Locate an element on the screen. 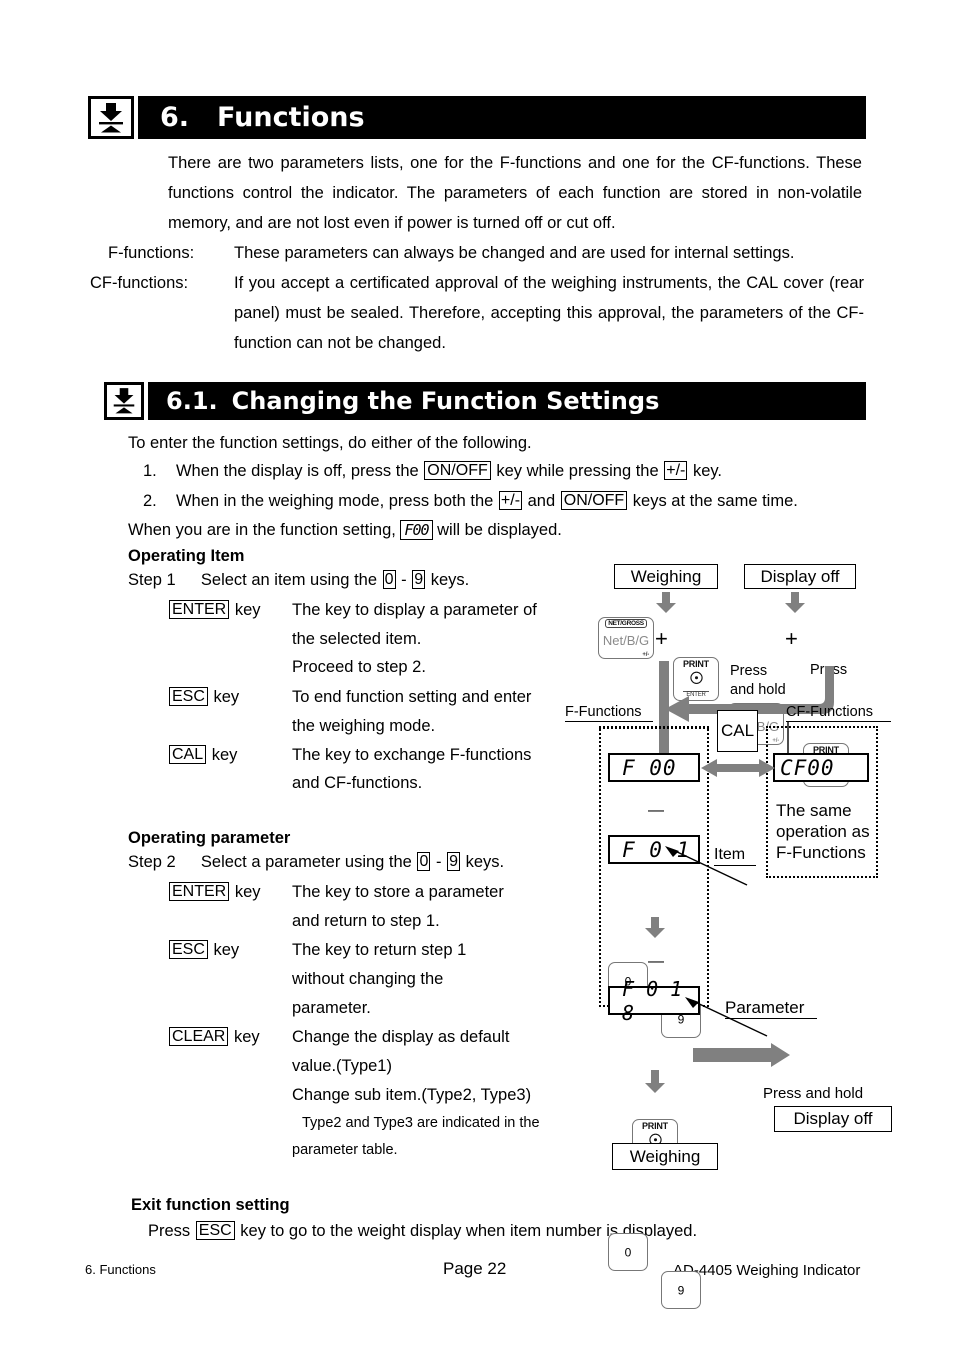 The height and width of the screenshot is (1351, 954). diagram-lcd-cf00: CF00 is located at coordinates (821, 767).